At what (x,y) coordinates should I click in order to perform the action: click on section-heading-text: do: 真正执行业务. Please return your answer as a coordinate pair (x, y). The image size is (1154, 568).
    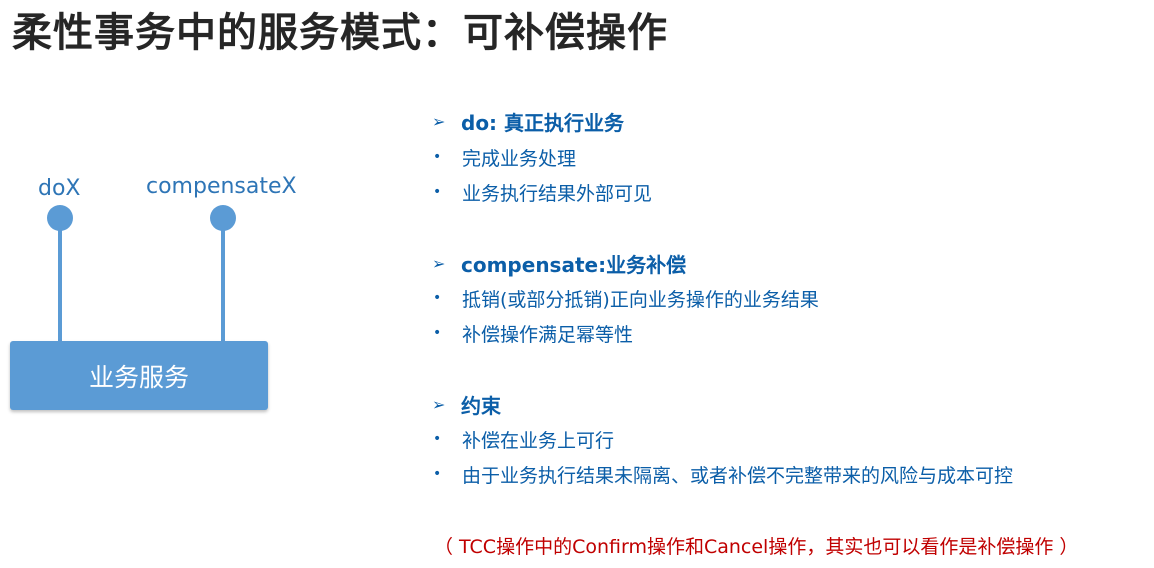
    Looking at the image, I should click on (543, 122).